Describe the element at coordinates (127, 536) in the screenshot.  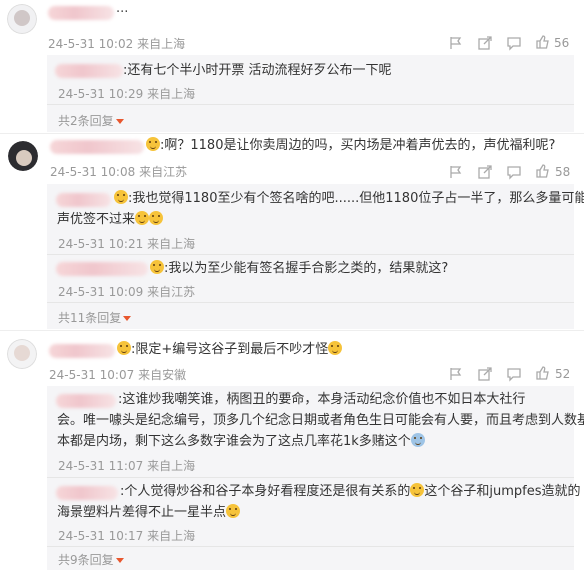
I see `reply-time: 24-5-31 10:17 来自上海` at that location.